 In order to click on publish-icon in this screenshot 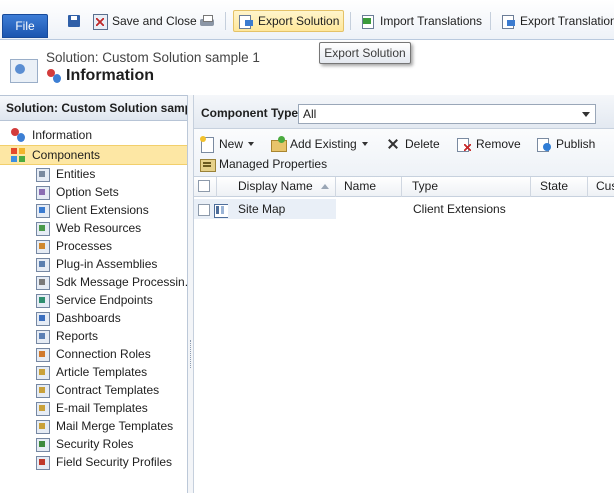, I will do `click(544, 144)`.